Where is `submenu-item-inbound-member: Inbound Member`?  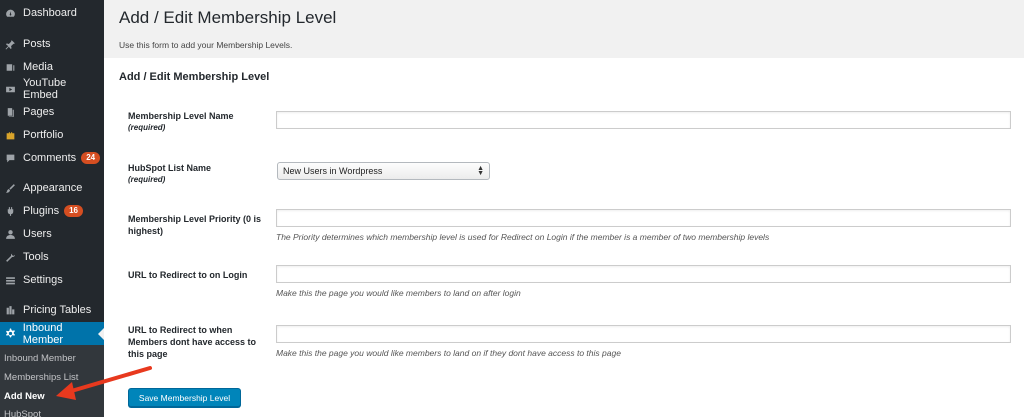 submenu-item-inbound-member: Inbound Member is located at coordinates (40, 358).